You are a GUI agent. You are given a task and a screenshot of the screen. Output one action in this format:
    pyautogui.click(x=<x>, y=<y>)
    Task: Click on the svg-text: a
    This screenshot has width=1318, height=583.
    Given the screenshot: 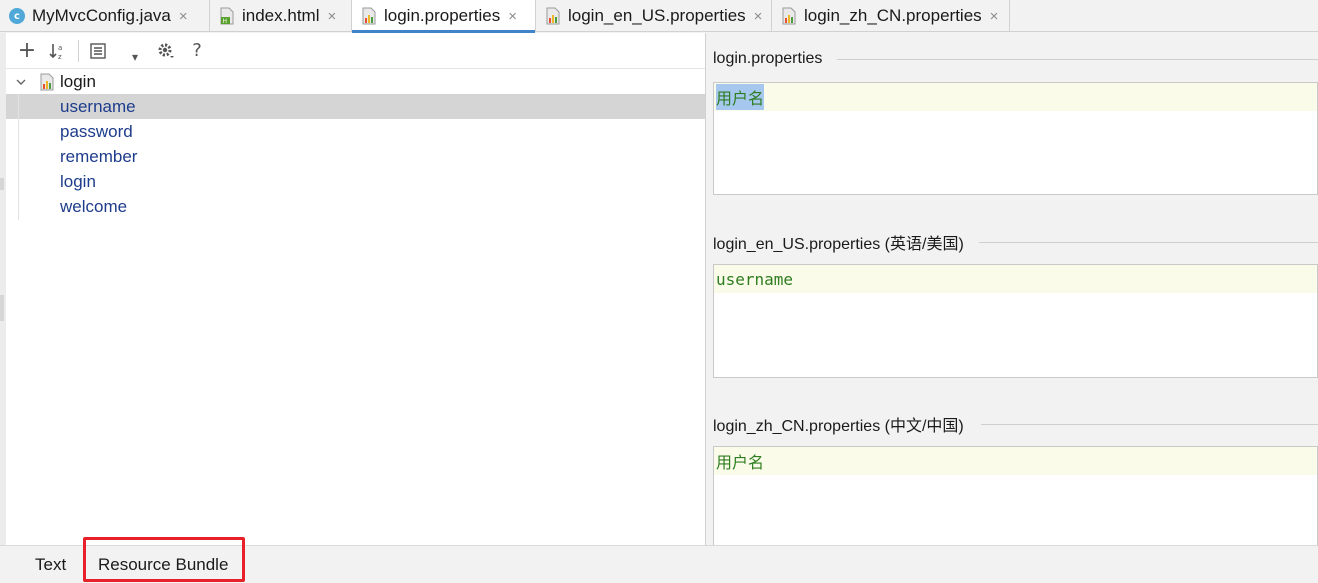 What is the action you would take?
    pyautogui.click(x=60, y=48)
    